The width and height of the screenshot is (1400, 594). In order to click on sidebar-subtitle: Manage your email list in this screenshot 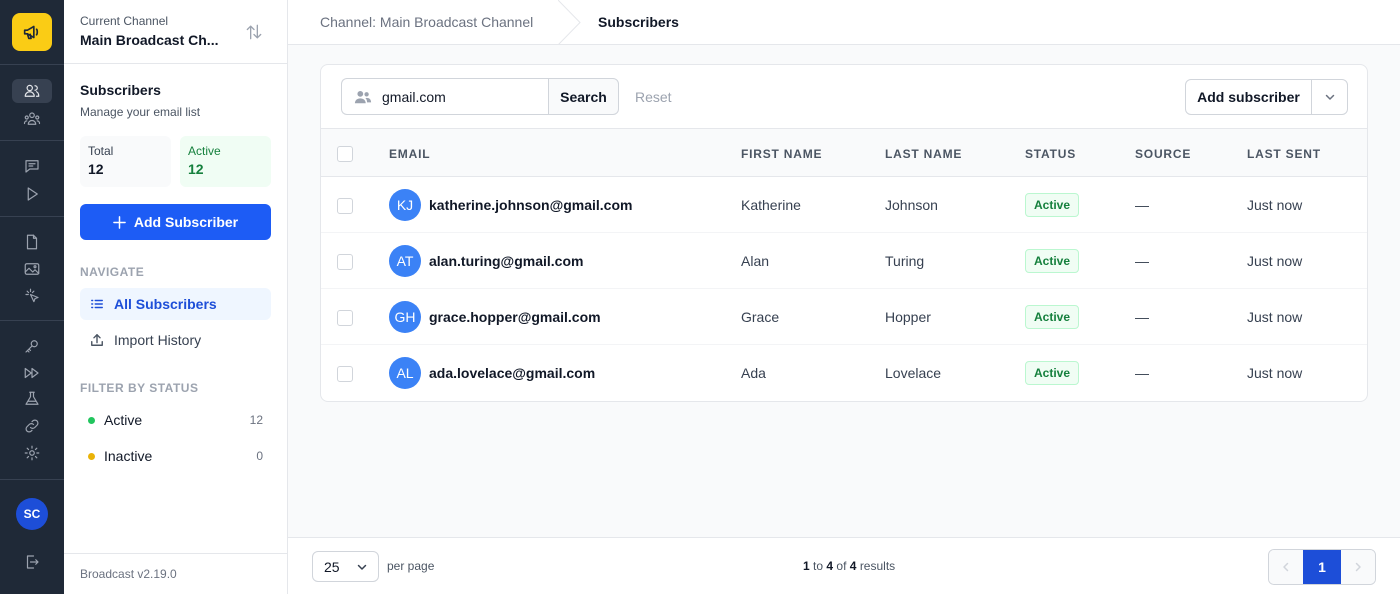, I will do `click(140, 112)`.